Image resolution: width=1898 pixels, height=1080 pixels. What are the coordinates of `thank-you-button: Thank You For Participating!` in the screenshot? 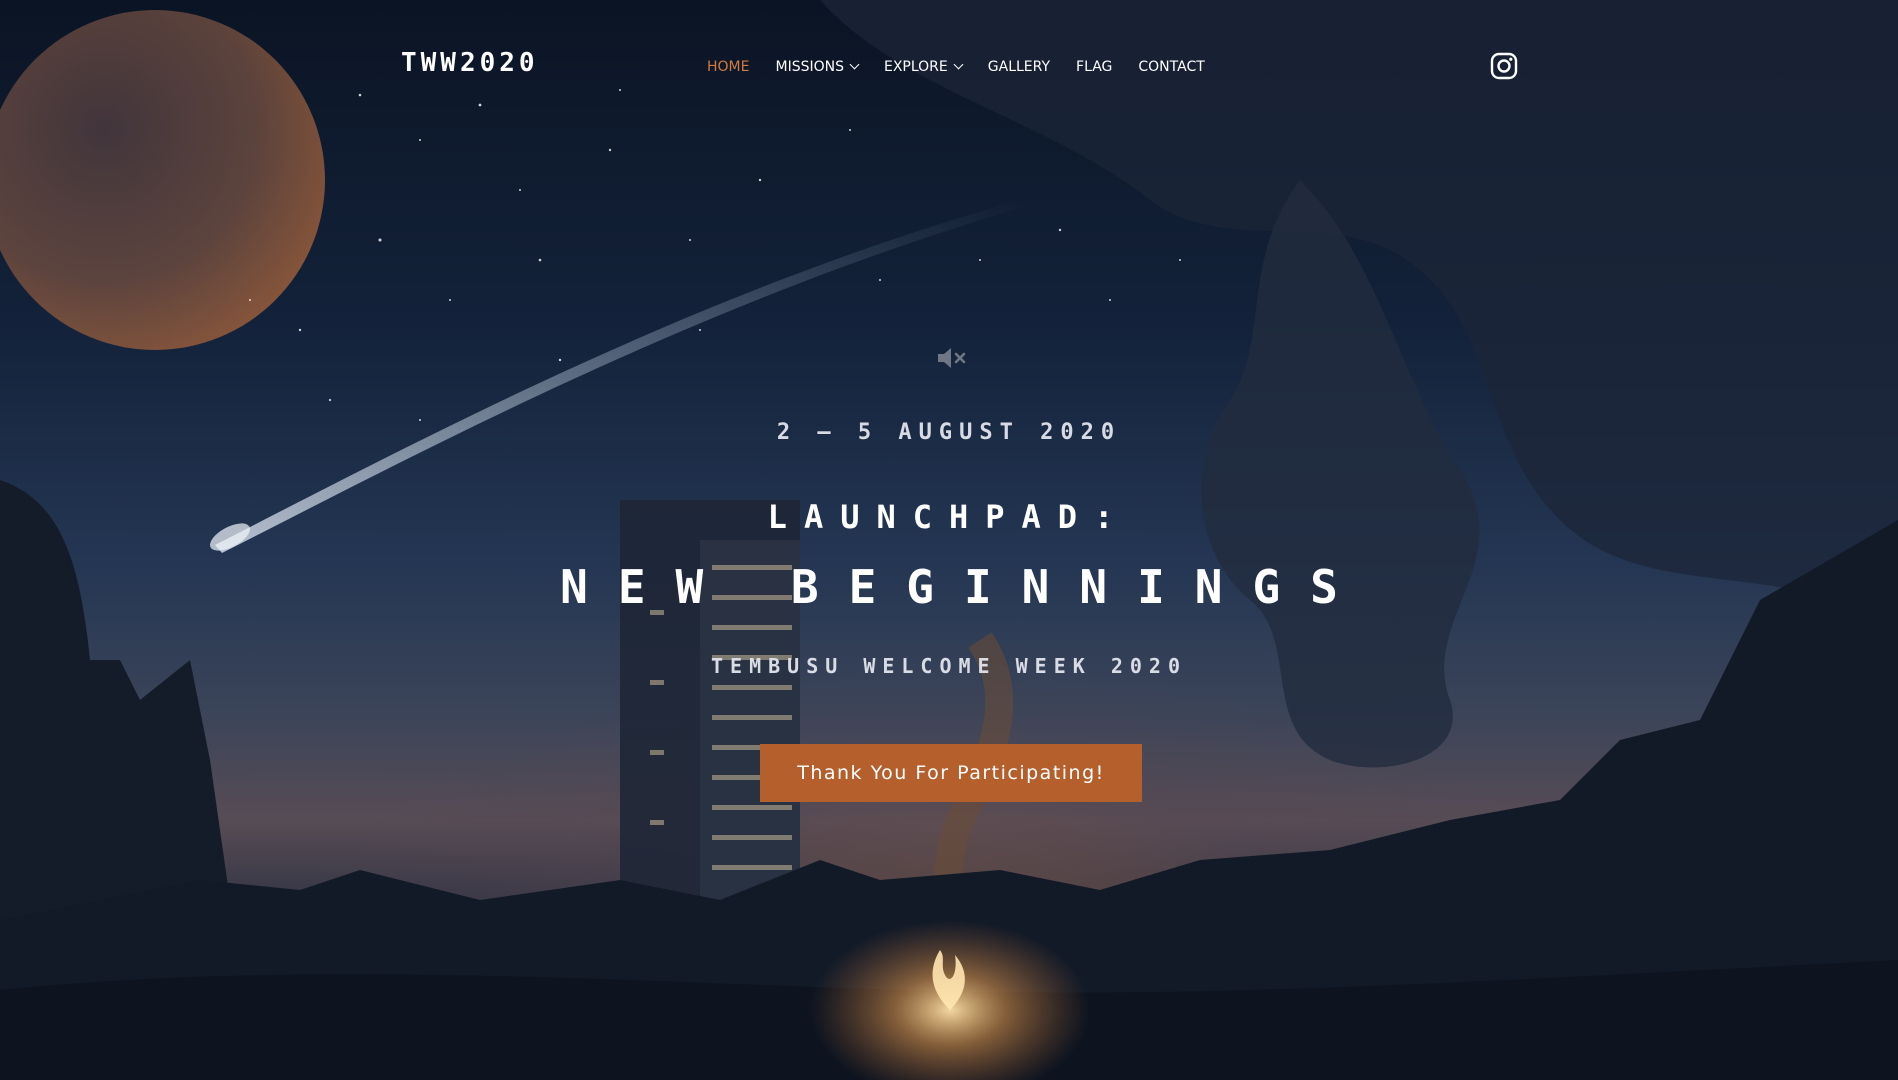 It's located at (951, 773).